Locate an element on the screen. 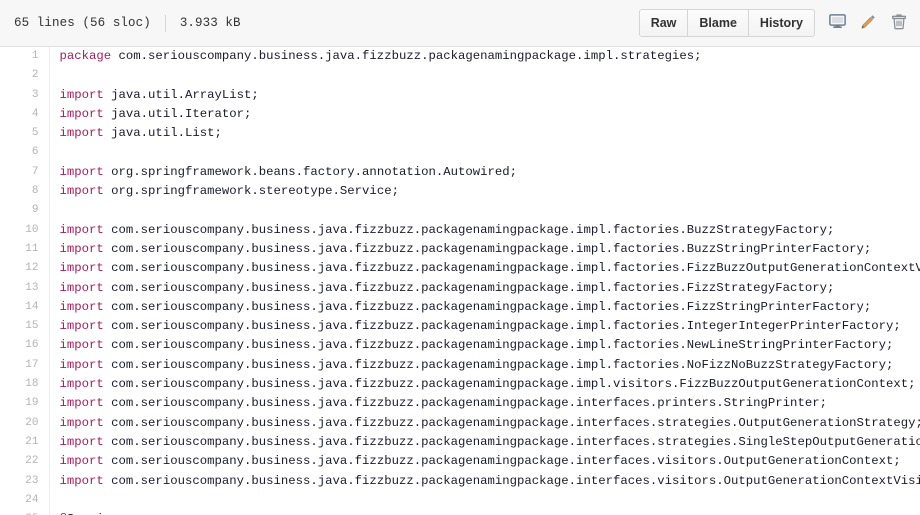 The image size is (920, 515). line-number: 5 is located at coordinates (25, 134).